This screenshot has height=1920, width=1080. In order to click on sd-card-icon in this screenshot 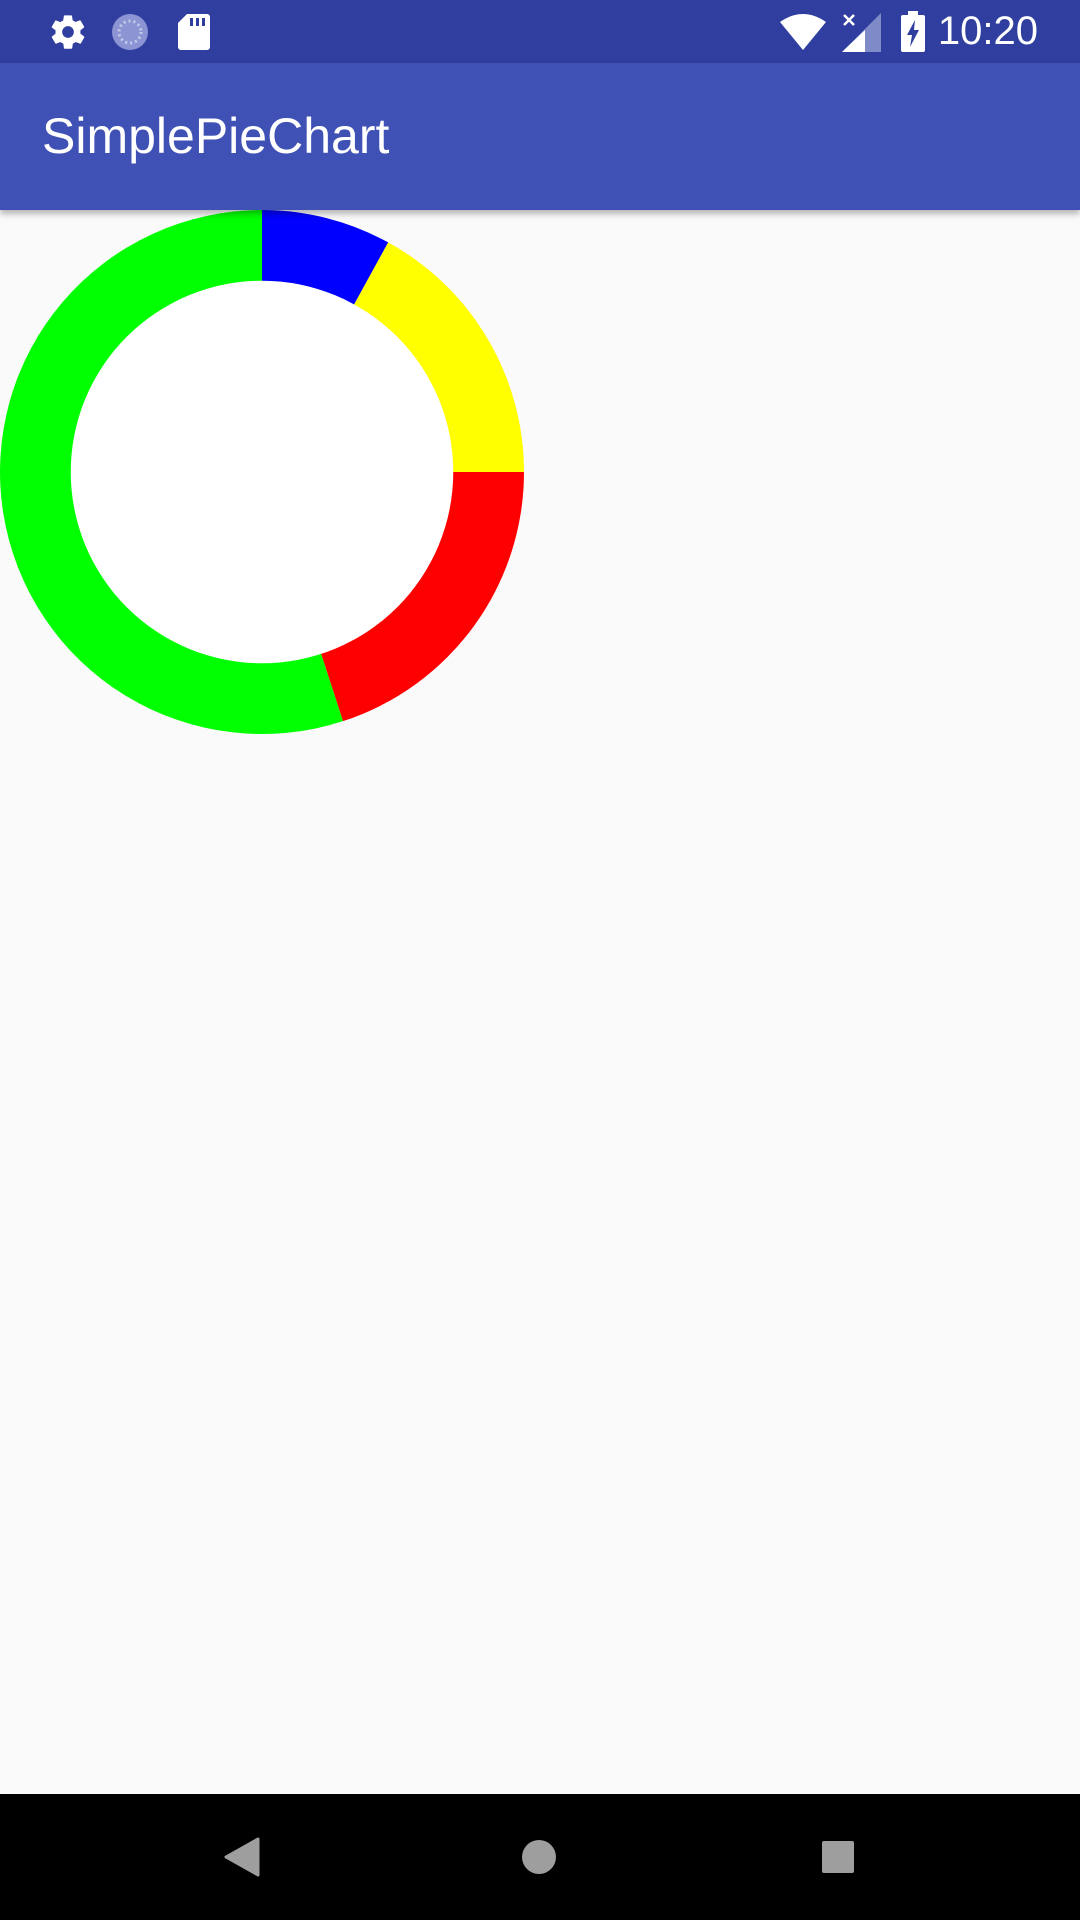, I will do `click(194, 31)`.